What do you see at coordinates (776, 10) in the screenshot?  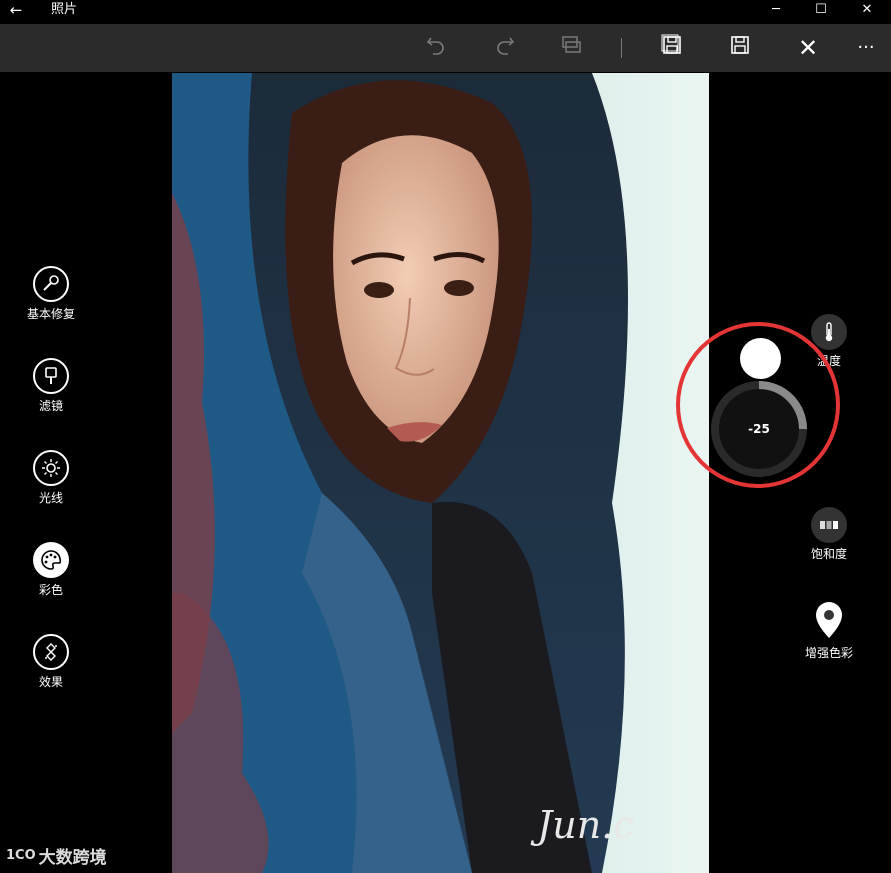 I see `minimize-button: ─` at bounding box center [776, 10].